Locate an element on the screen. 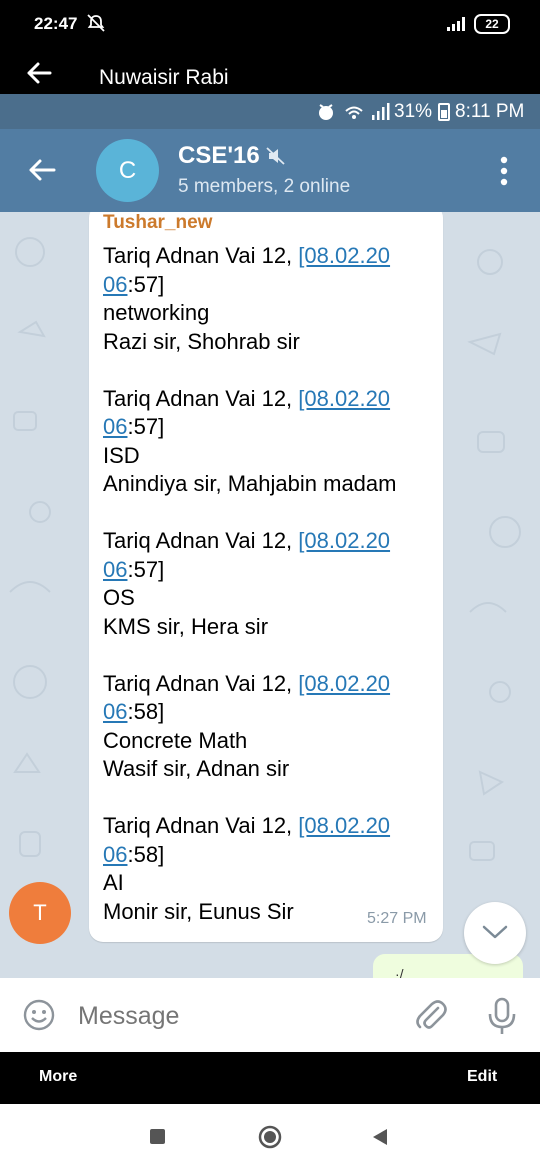 The width and height of the screenshot is (540, 1170). navigation-bar is located at coordinates (270, 1137).